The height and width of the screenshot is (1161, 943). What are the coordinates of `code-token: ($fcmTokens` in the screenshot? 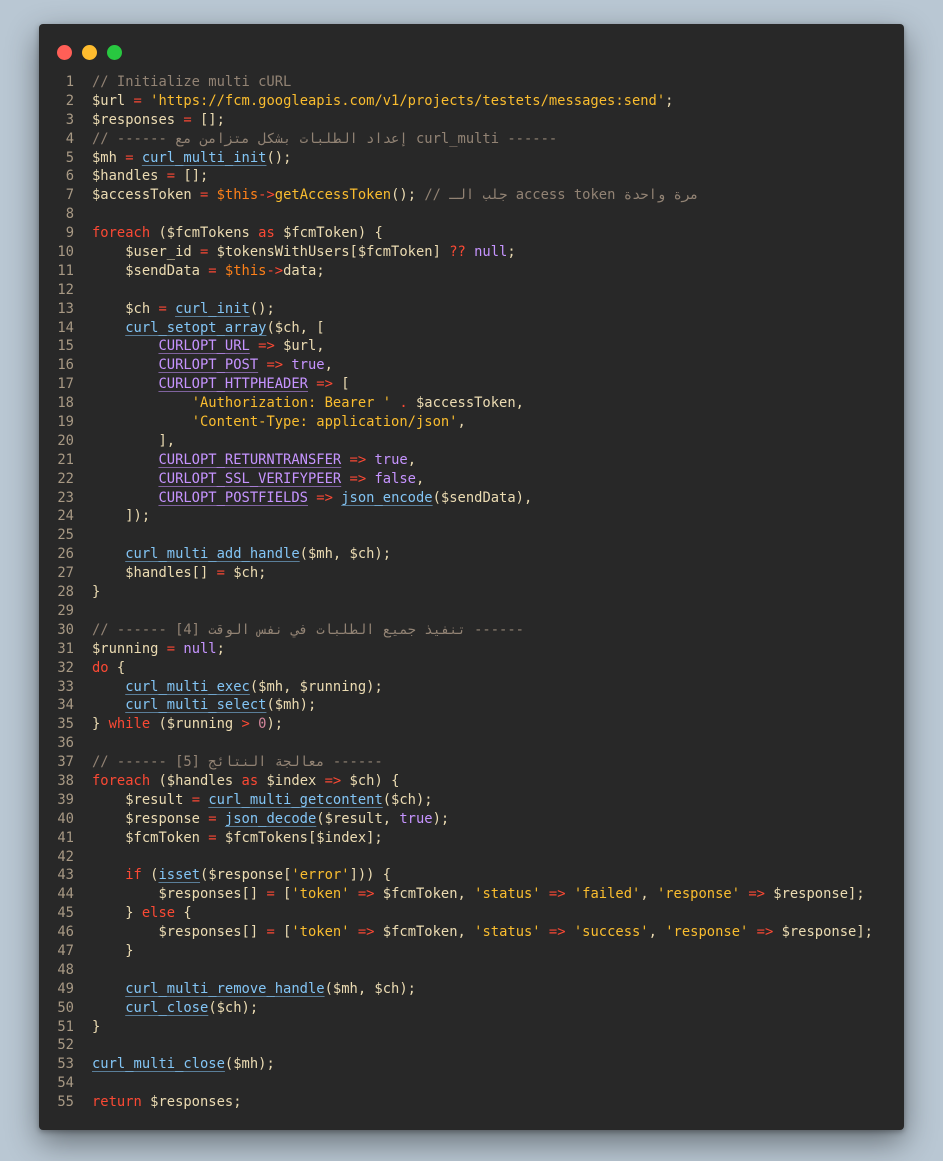 It's located at (204, 233).